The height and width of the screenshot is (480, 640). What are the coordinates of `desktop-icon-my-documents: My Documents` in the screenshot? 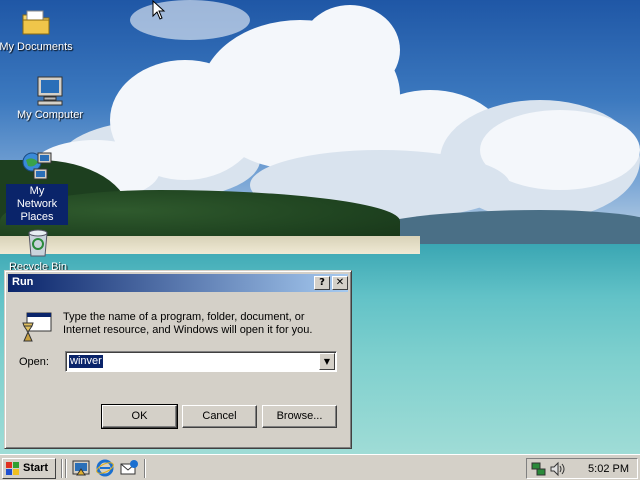 It's located at (37, 30).